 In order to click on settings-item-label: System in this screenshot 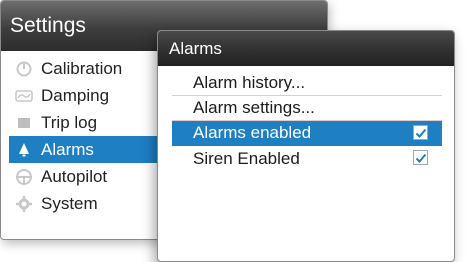, I will do `click(69, 203)`.